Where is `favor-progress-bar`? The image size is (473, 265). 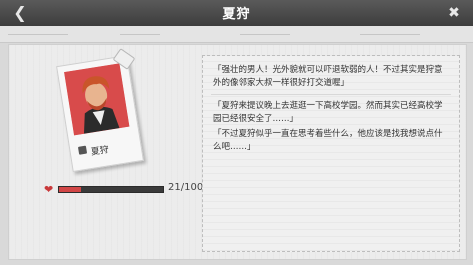
favor-progress-bar is located at coordinates (111, 189).